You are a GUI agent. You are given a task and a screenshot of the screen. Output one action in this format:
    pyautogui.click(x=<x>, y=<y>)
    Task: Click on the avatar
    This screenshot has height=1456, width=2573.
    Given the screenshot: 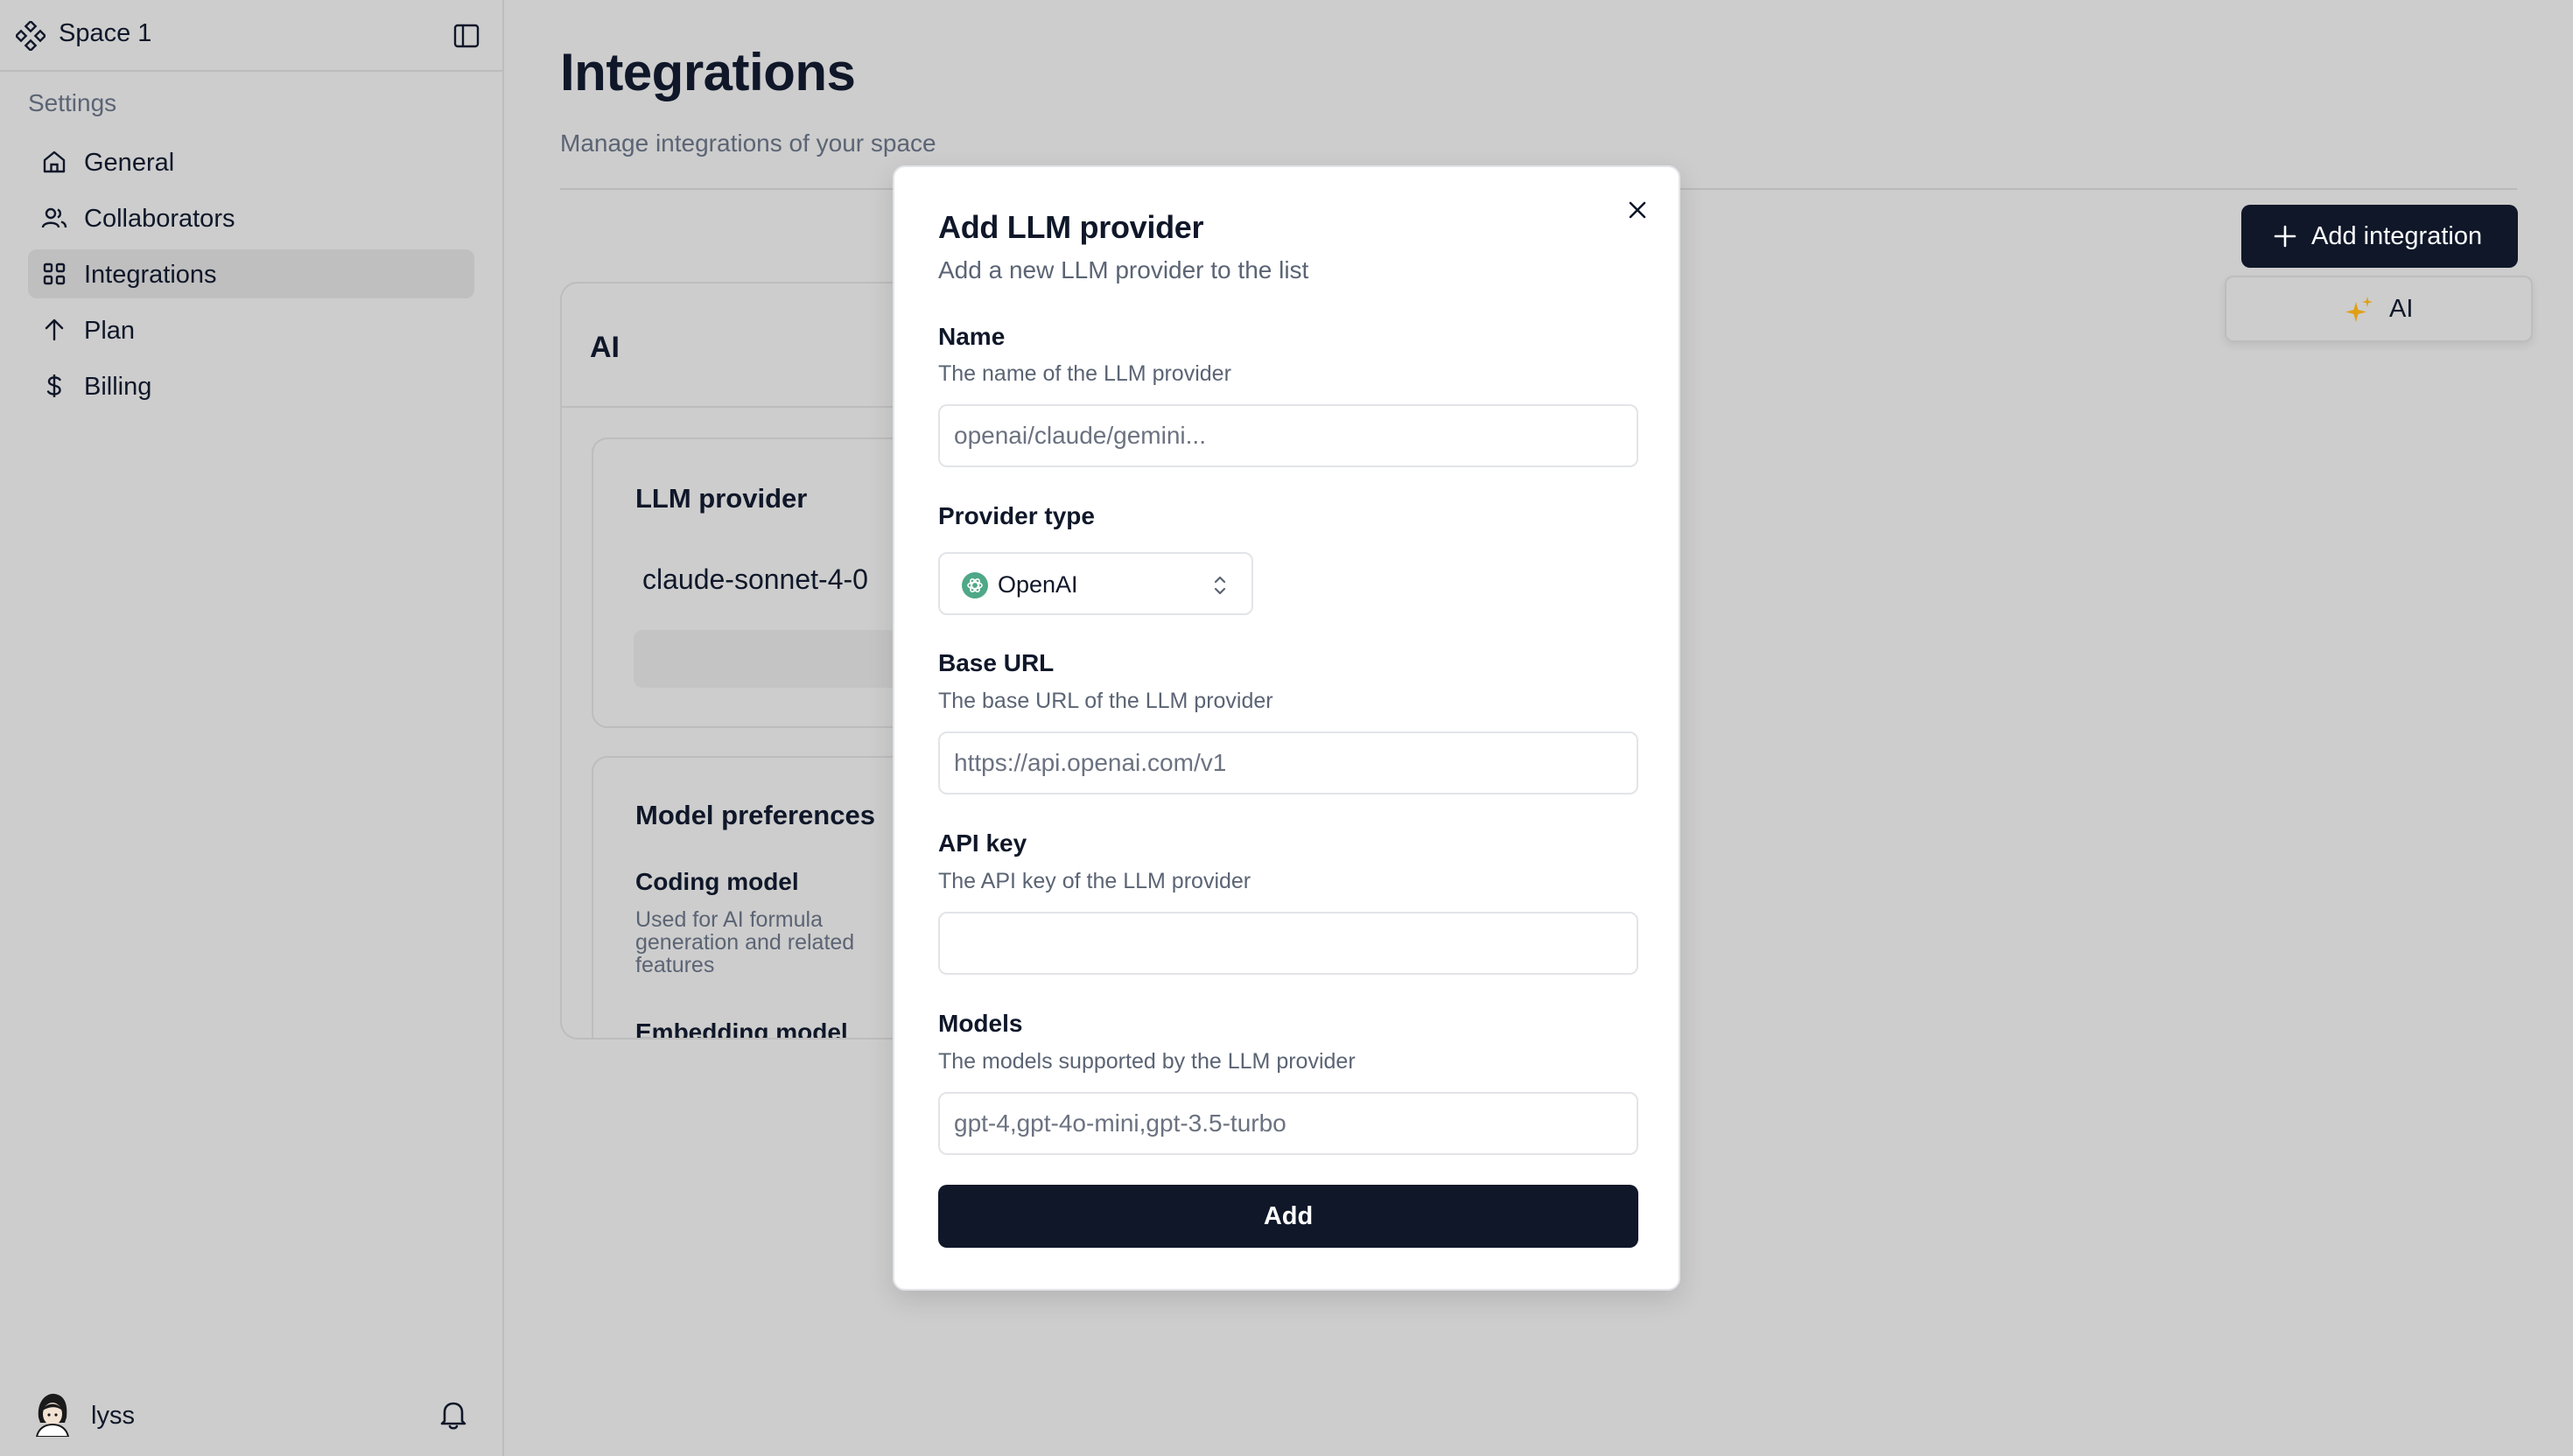 What is the action you would take?
    pyautogui.click(x=52, y=1414)
    